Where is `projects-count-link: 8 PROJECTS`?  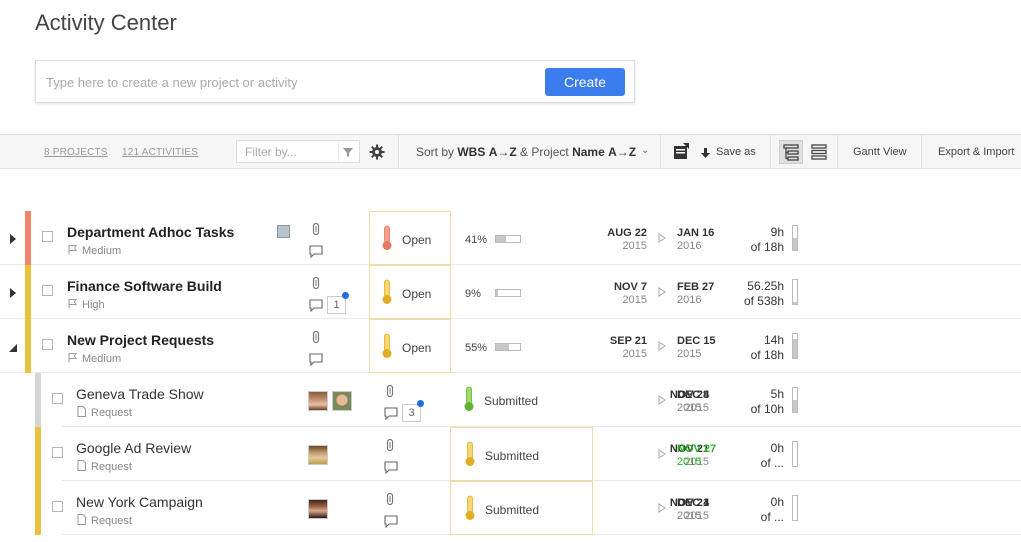 projects-count-link: 8 PROJECTS is located at coordinates (76, 152).